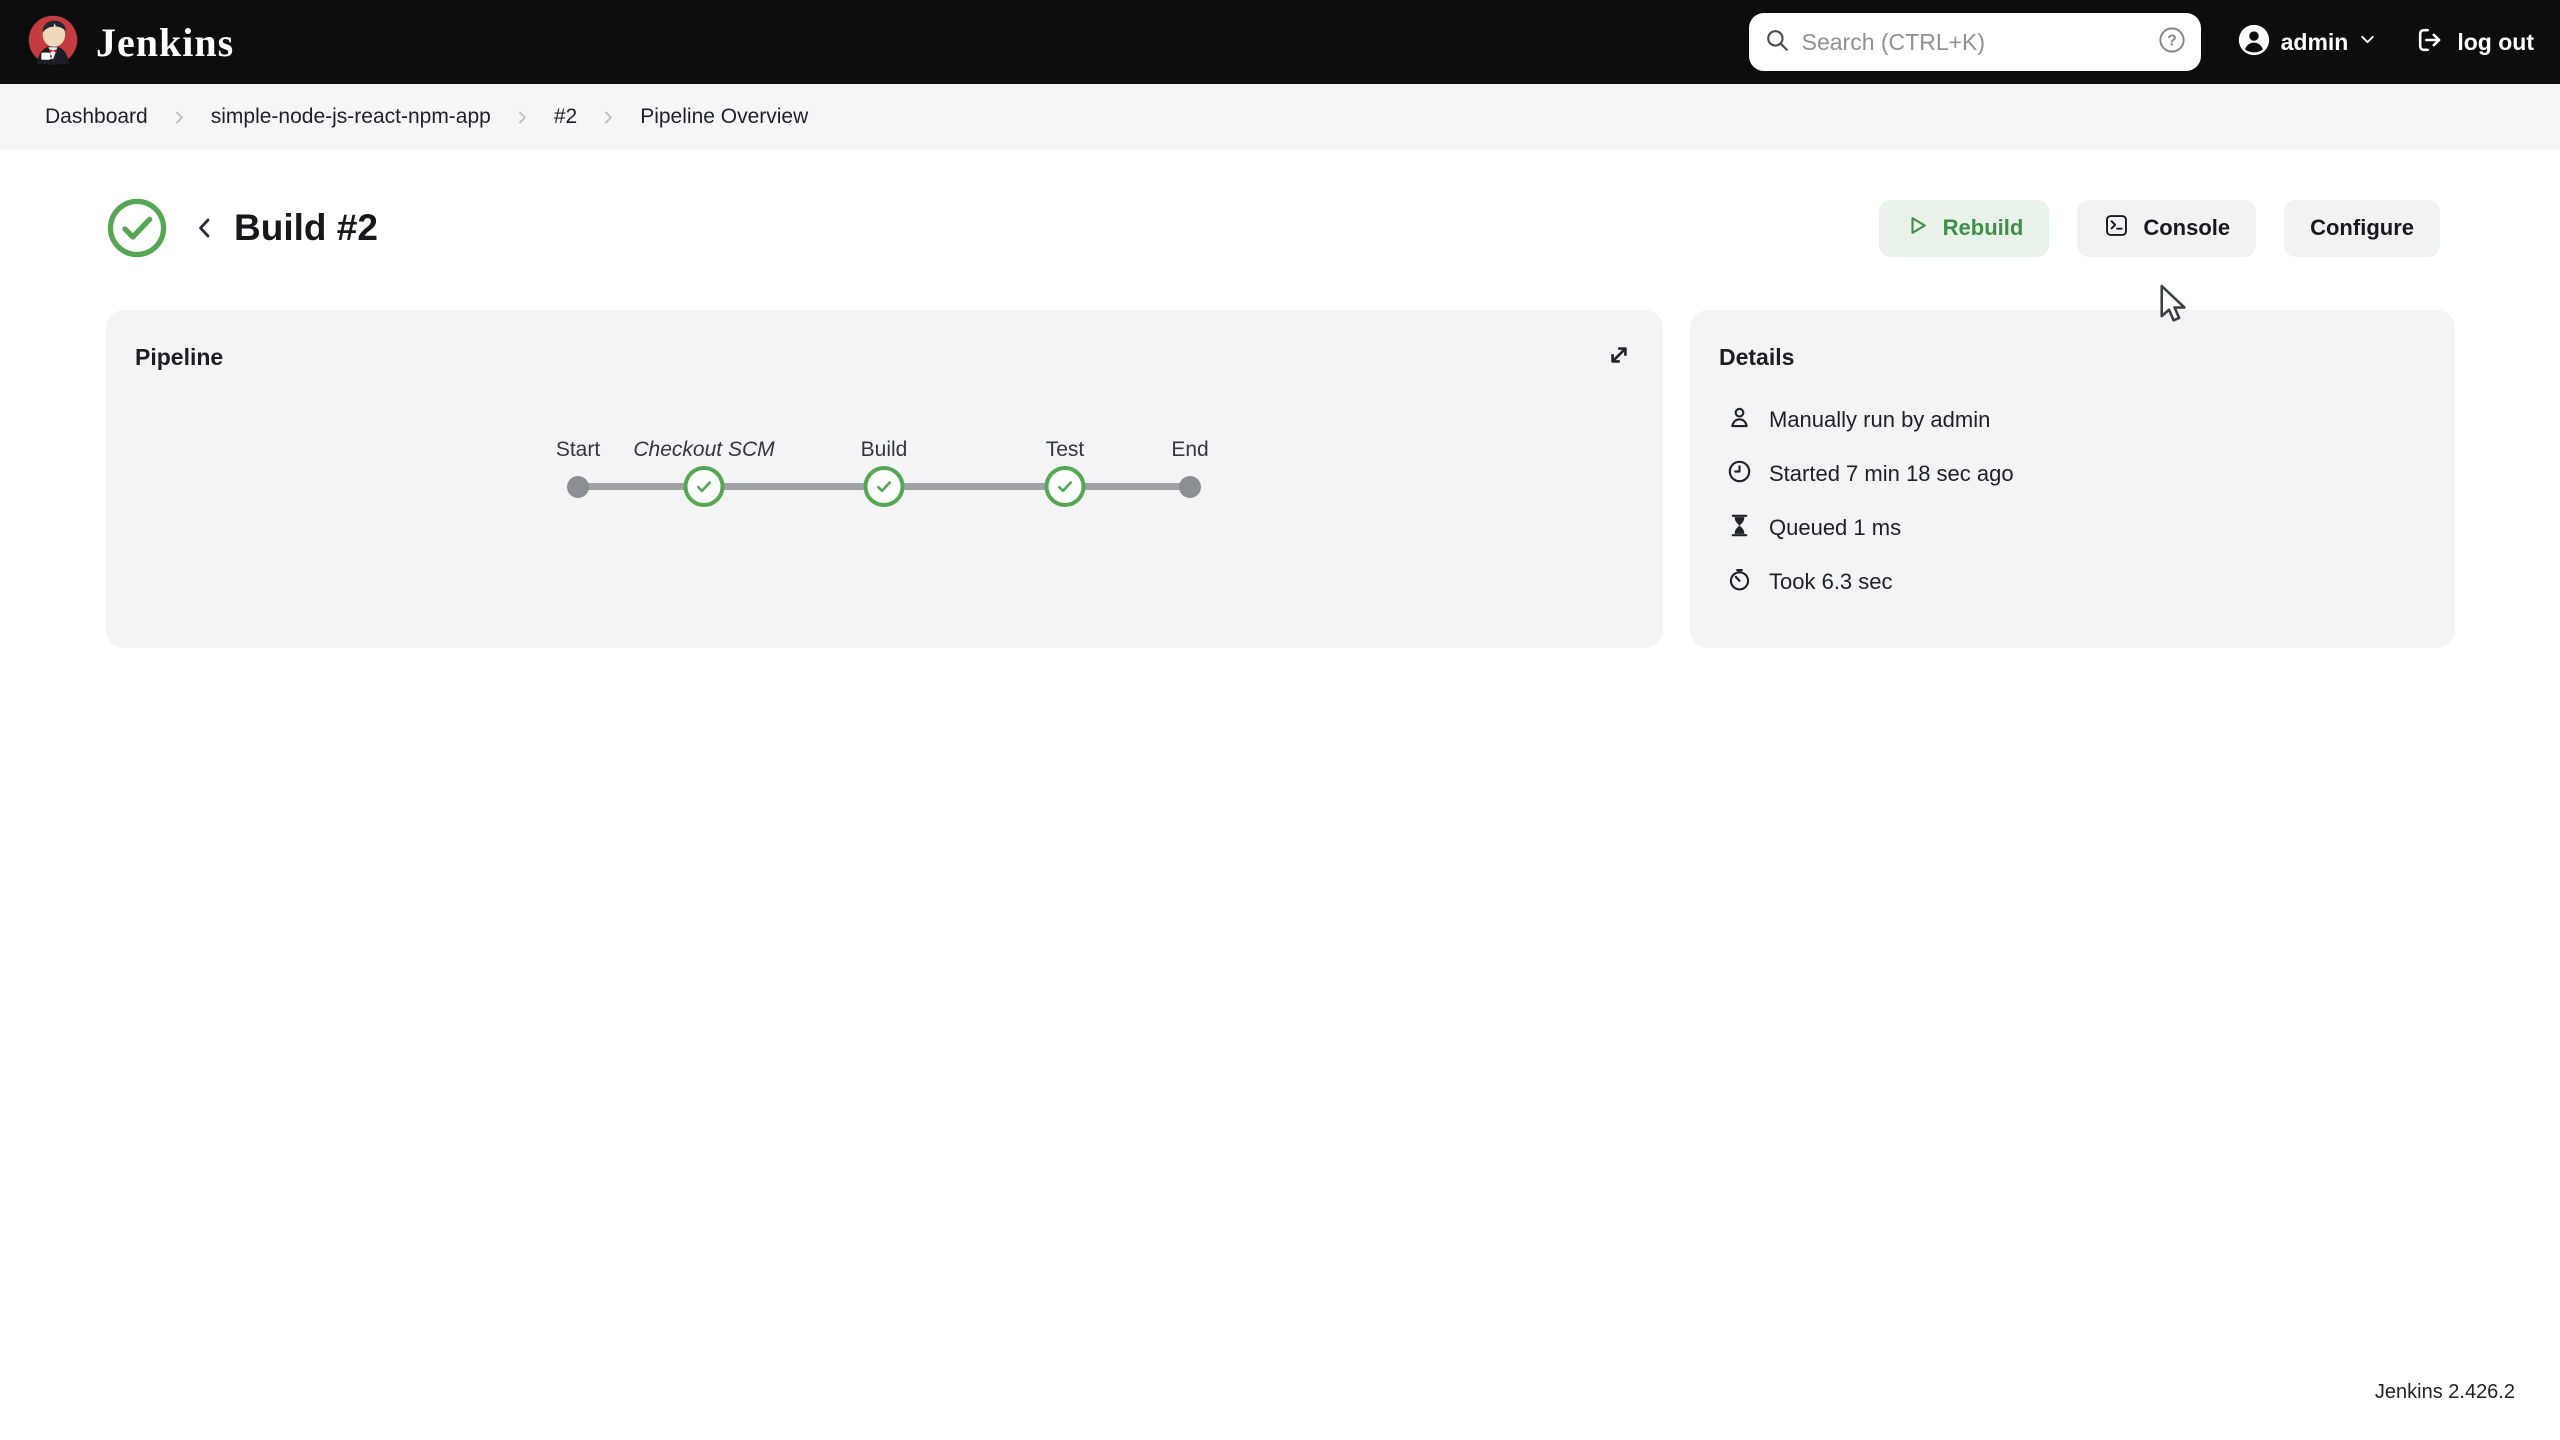 The width and height of the screenshot is (2560, 1440). What do you see at coordinates (884, 449) in the screenshot?
I see `stage-label-build: Build` at bounding box center [884, 449].